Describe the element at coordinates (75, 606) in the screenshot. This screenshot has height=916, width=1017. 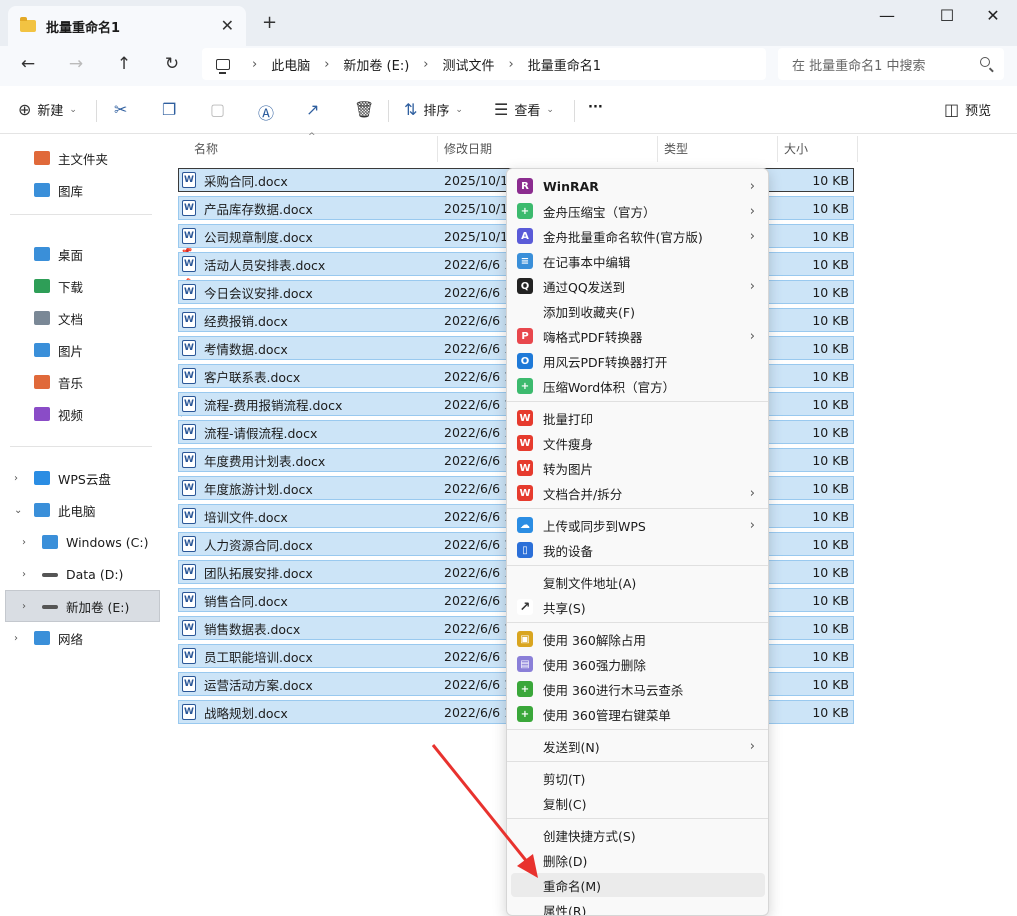
I see `tree-item: › 新加卷 (E:)` at that location.